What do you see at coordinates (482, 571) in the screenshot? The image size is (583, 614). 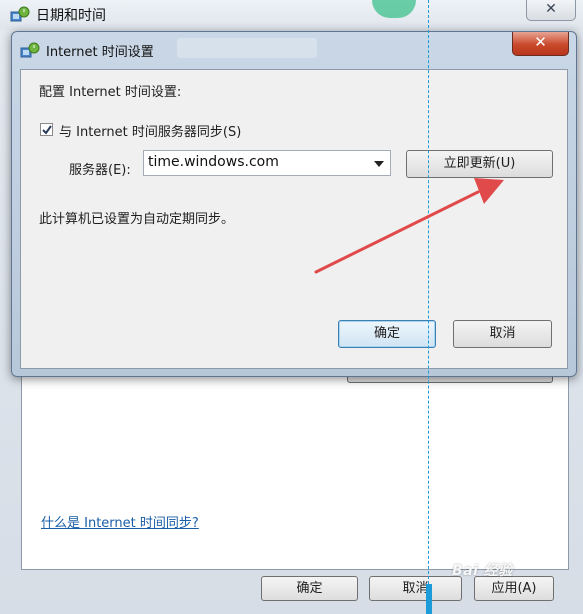 I see `watermark: Bai 经验` at bounding box center [482, 571].